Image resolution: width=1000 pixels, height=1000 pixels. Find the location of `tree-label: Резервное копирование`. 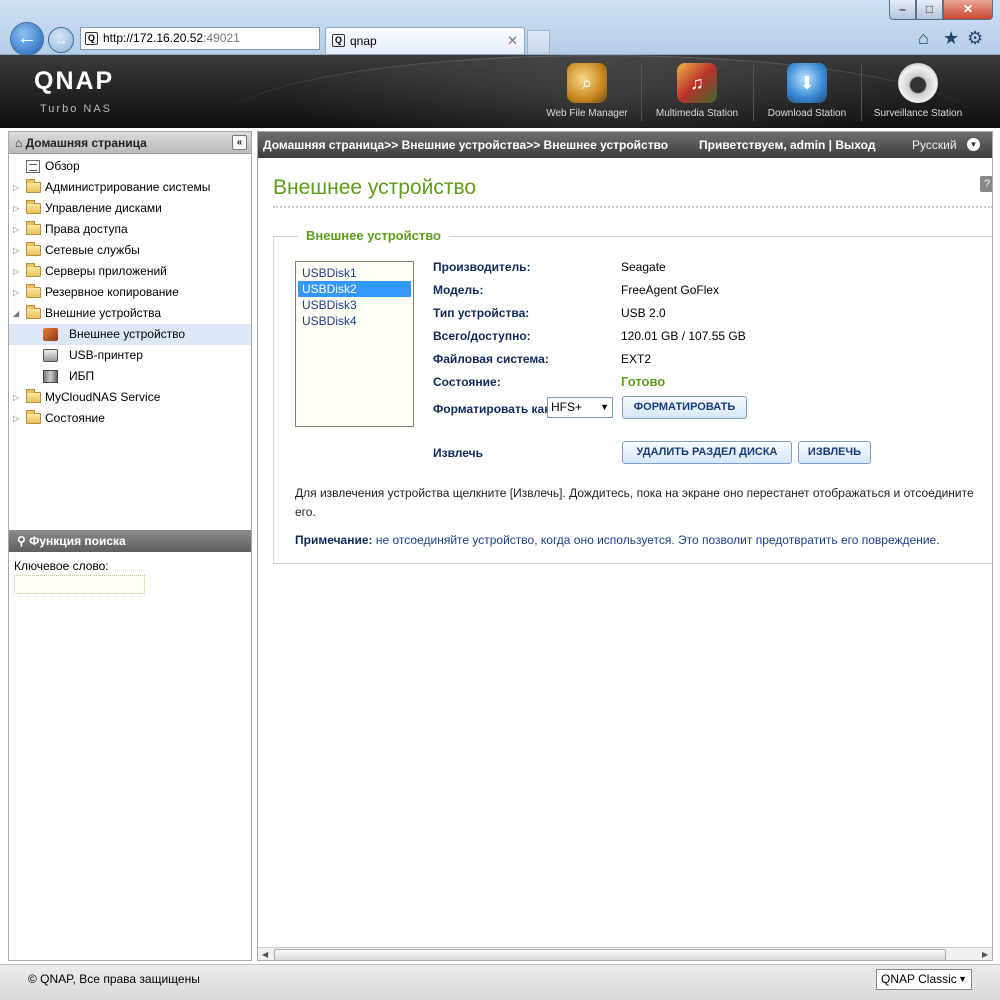

tree-label: Резервное копирование is located at coordinates (112, 292).